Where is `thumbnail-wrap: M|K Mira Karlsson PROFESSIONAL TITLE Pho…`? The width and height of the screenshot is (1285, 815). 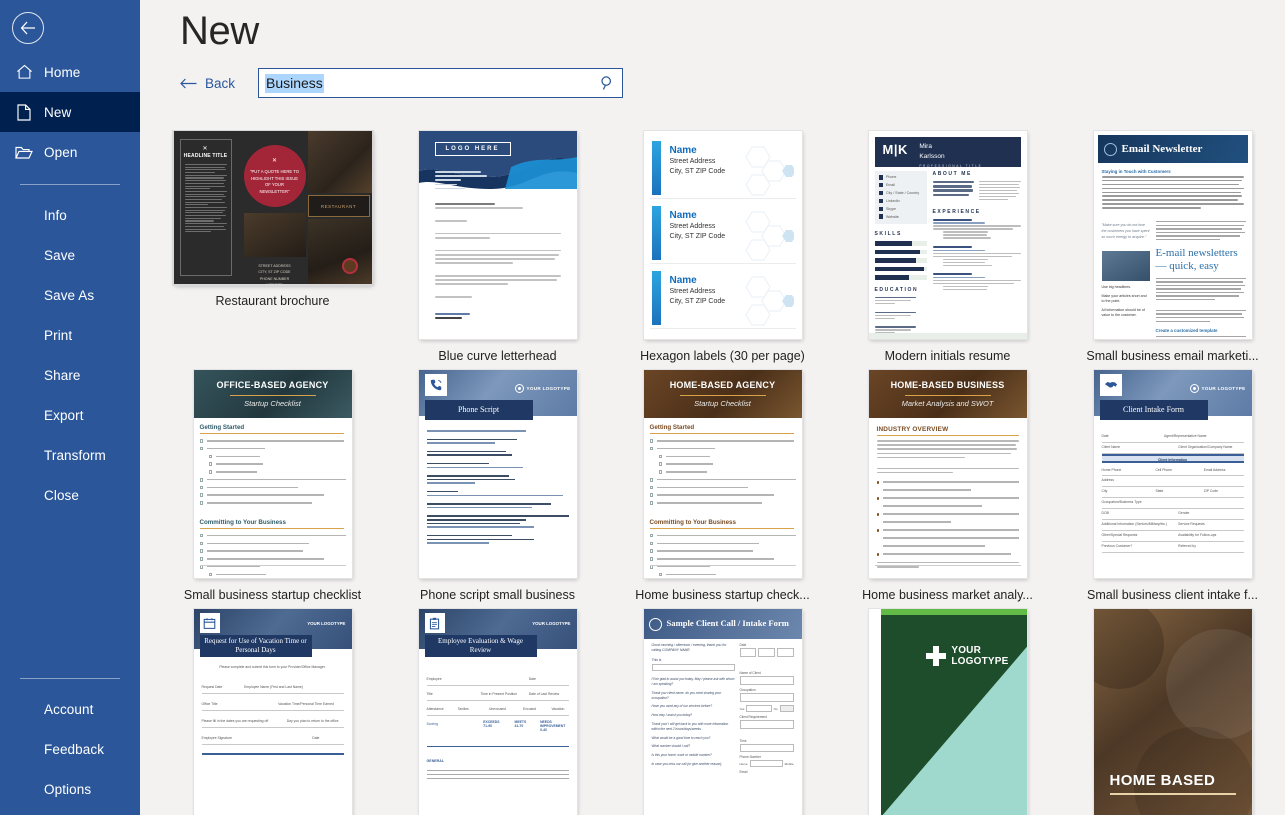
thumbnail-wrap: M|K Mira Karlsson PROFESSIONAL TITLE Pho… is located at coordinates (948, 235).